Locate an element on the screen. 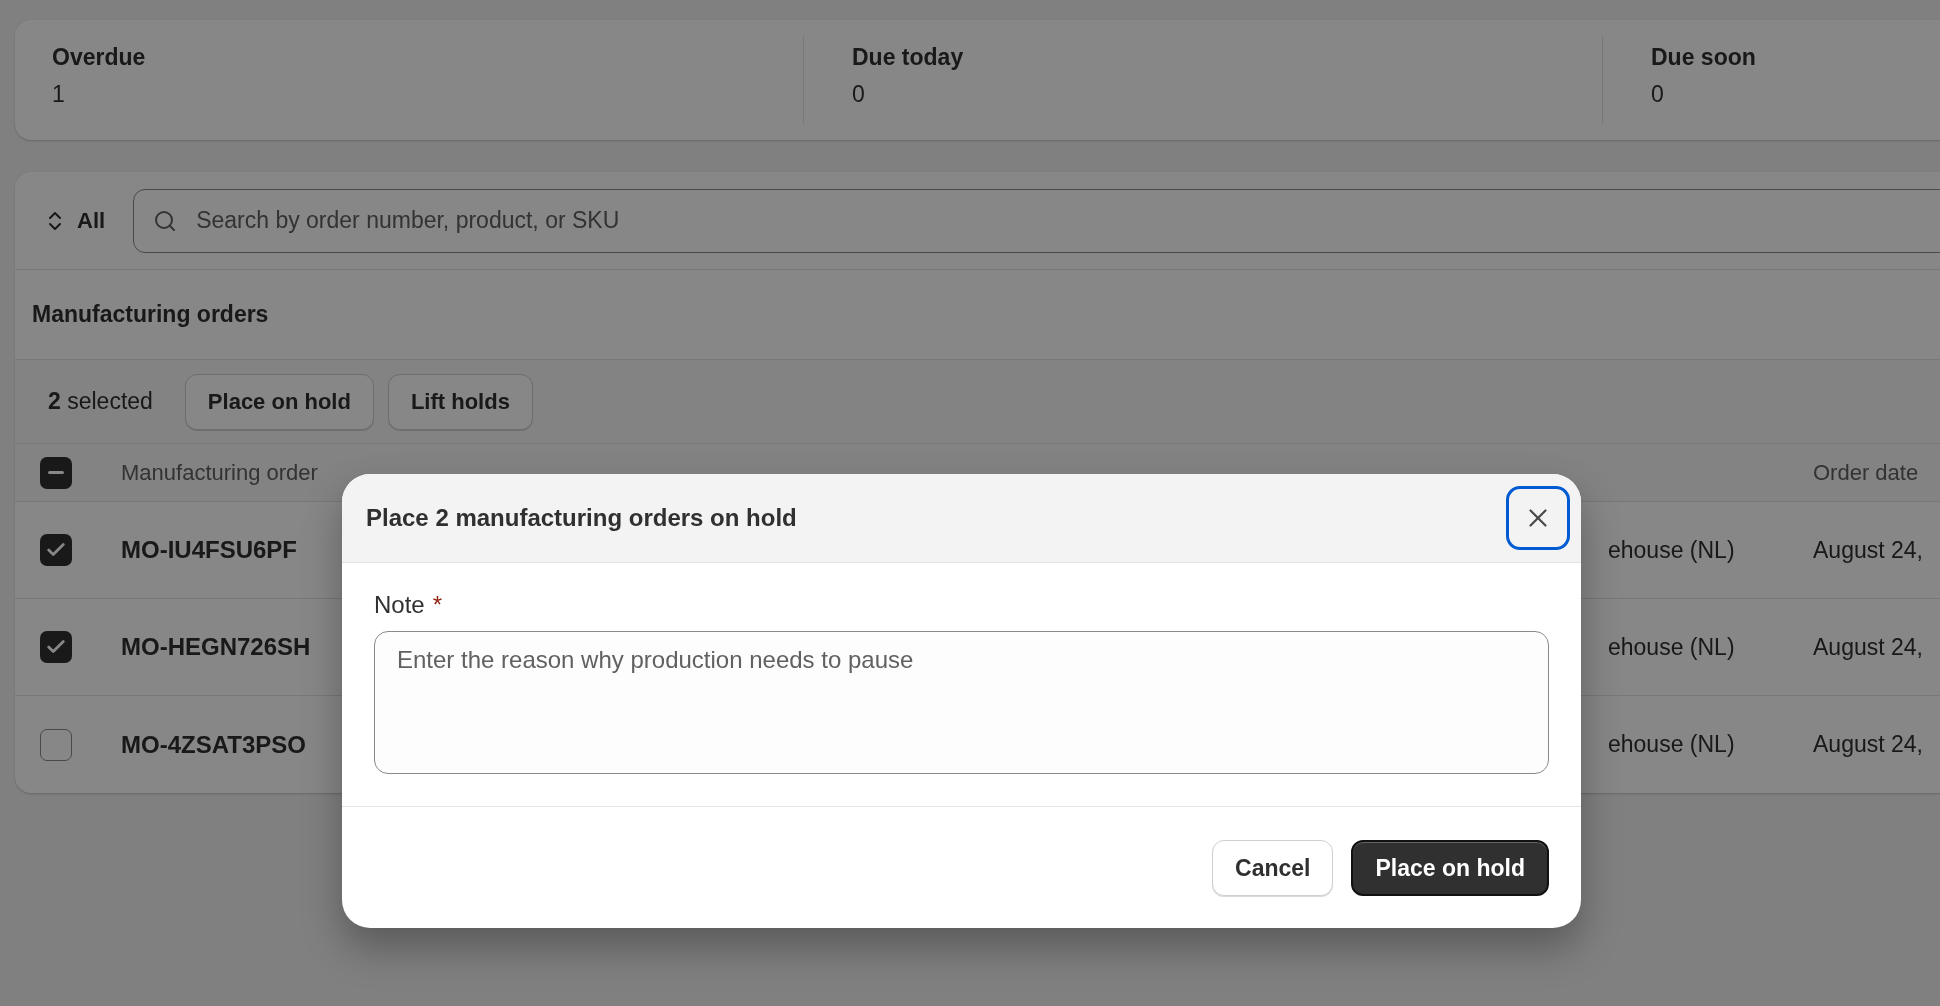 The image size is (1940, 1006). selection-count: 2 selected is located at coordinates (100, 401).